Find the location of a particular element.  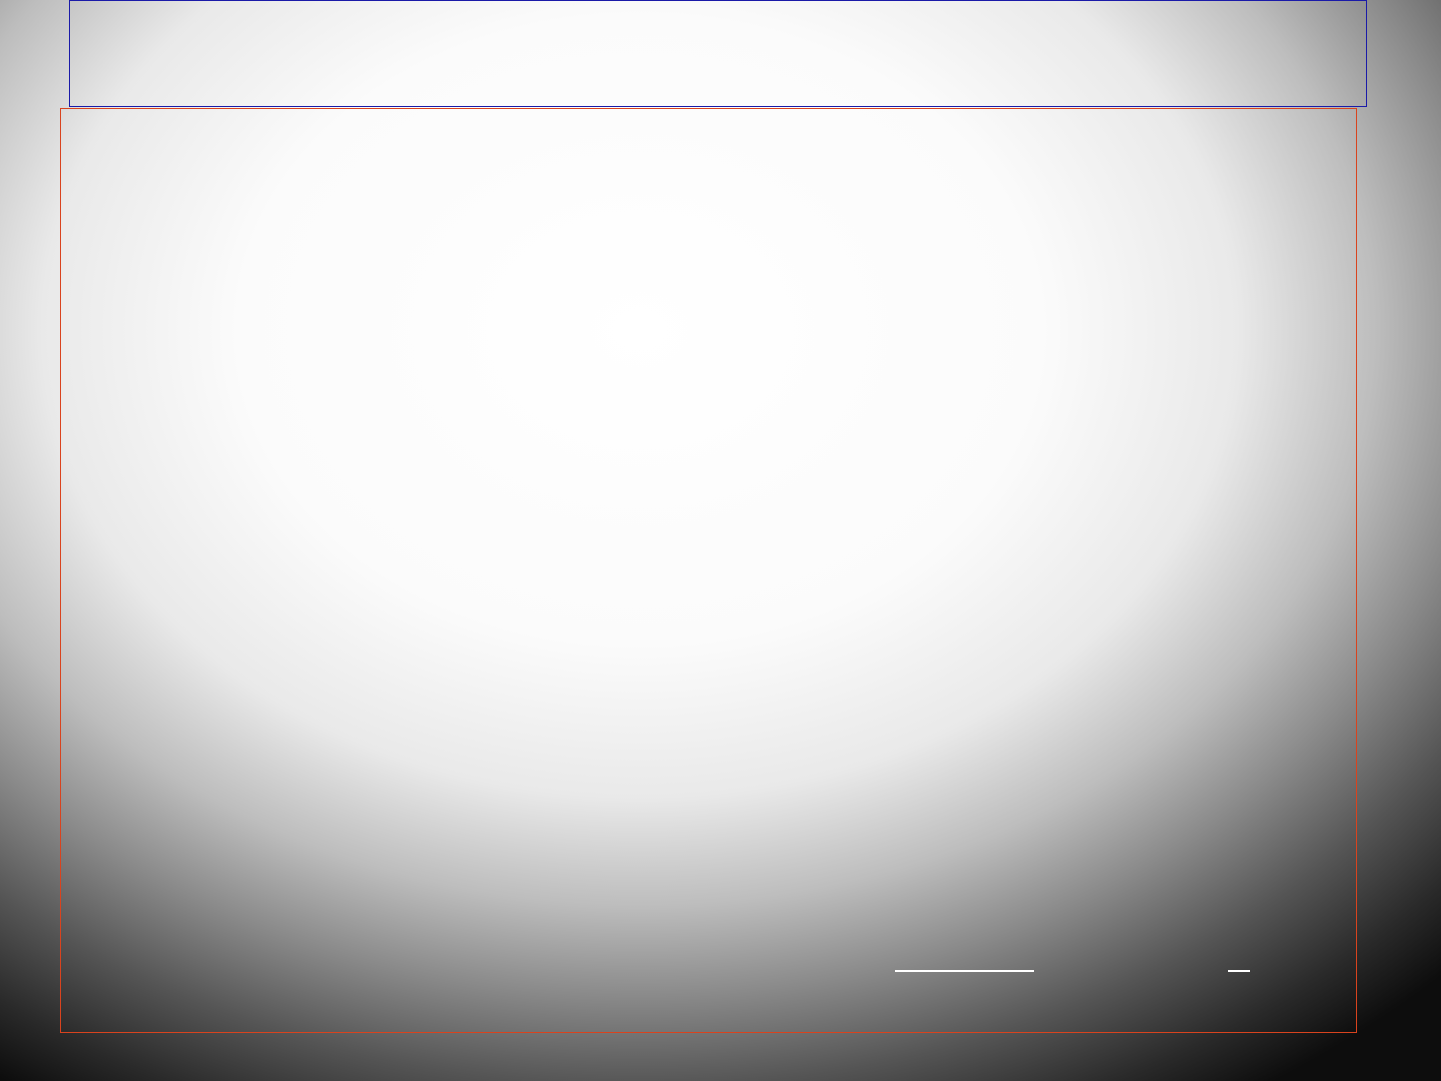

footer-date-field is located at coordinates (964, 971).